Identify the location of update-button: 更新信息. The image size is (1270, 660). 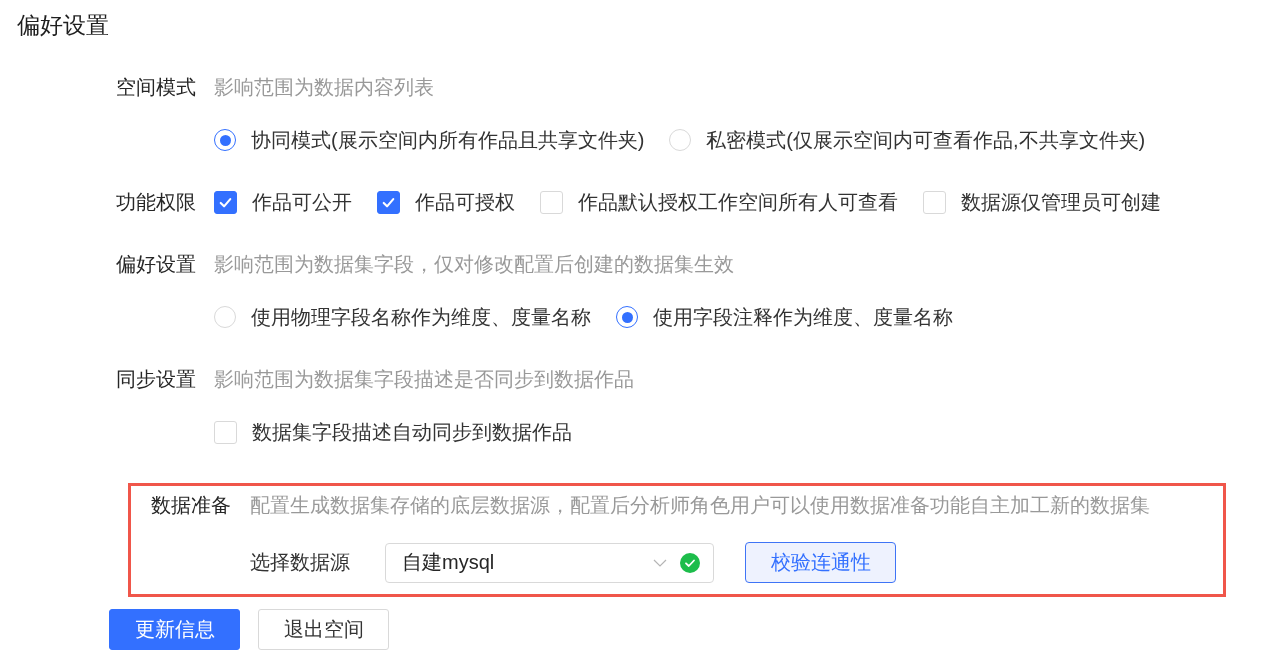
(174, 629).